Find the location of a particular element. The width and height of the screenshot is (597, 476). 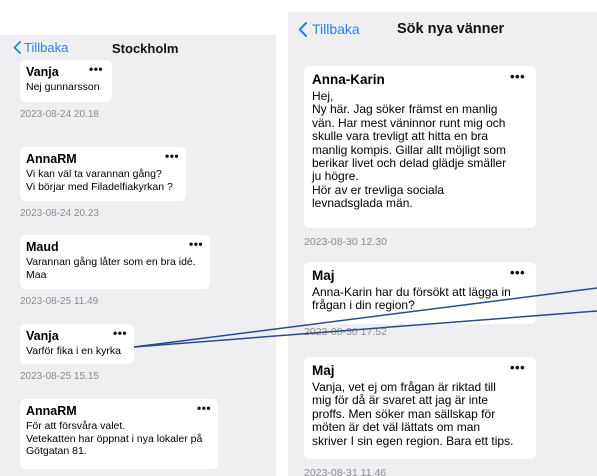

post-timestamp: 2023-08-30 12.30 is located at coordinates (345, 242).